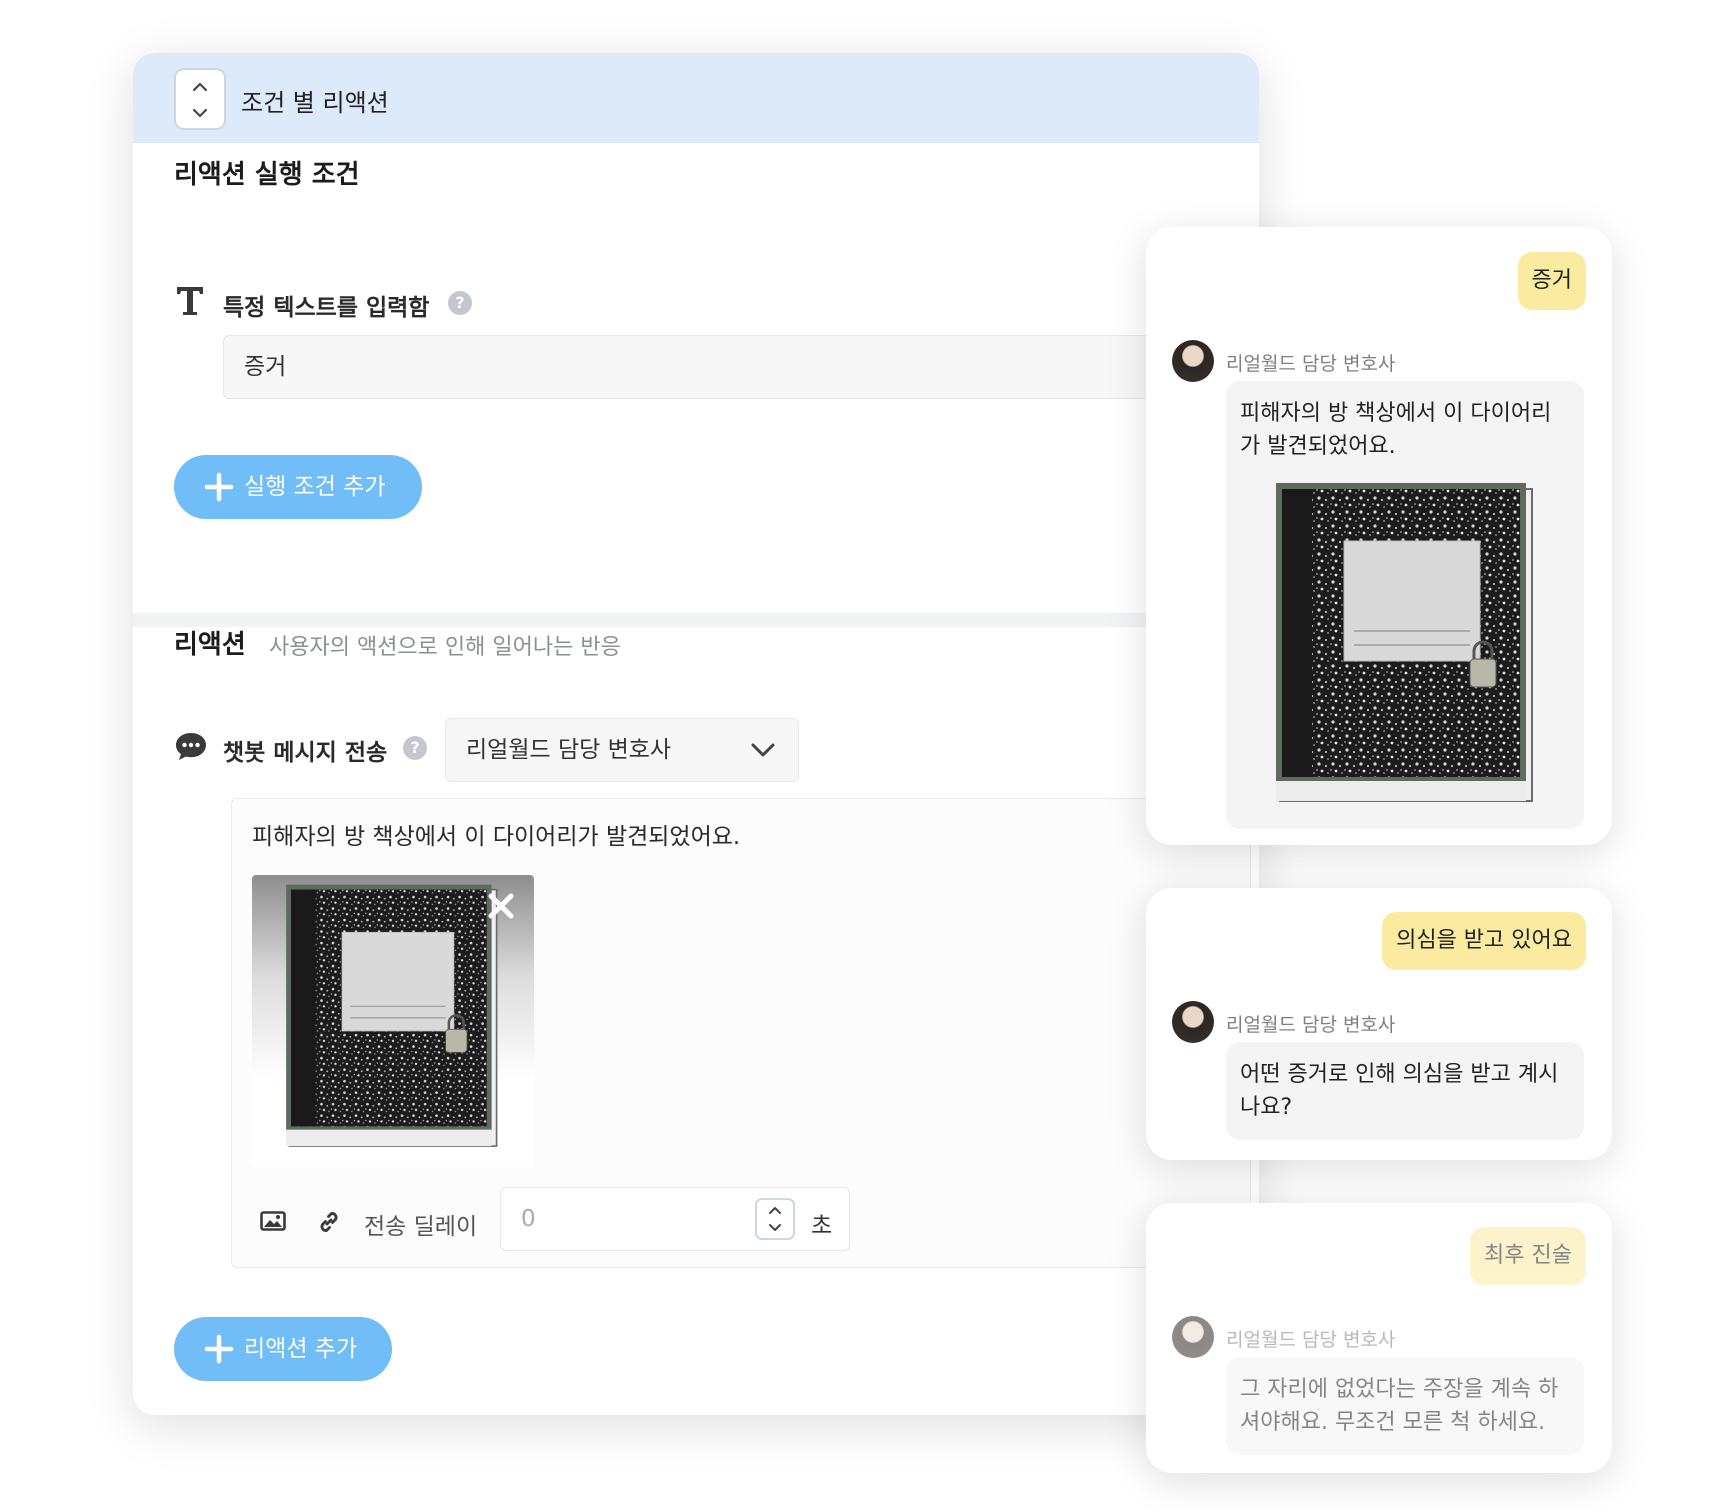  What do you see at coordinates (741, 367) in the screenshot?
I see `condition-text-input: 증거` at bounding box center [741, 367].